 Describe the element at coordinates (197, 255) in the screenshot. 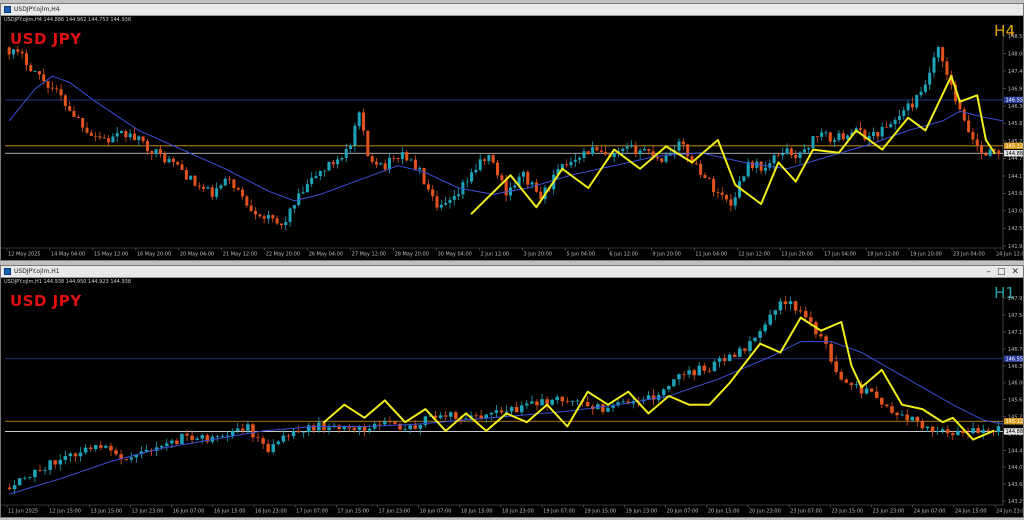

I see `time-tick-label: 20 May 04:00` at that location.